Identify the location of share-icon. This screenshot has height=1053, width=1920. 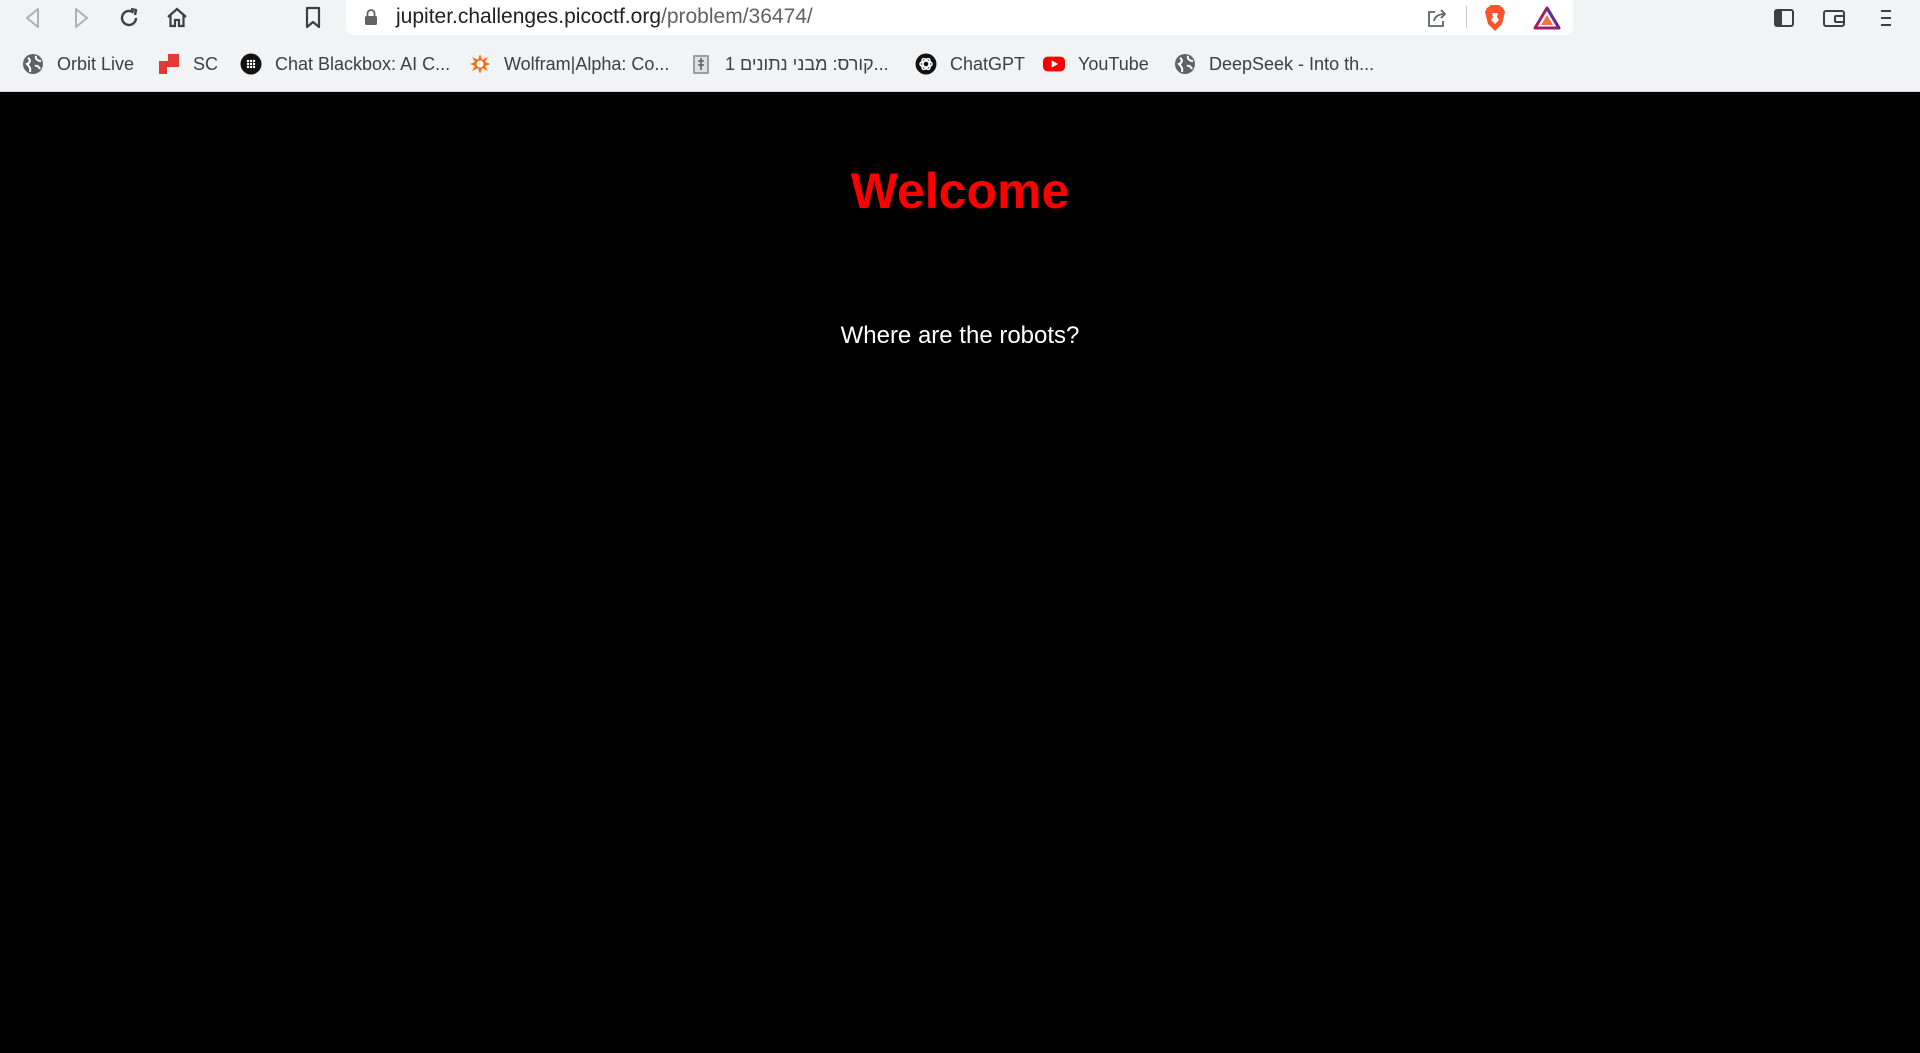
(1437, 18).